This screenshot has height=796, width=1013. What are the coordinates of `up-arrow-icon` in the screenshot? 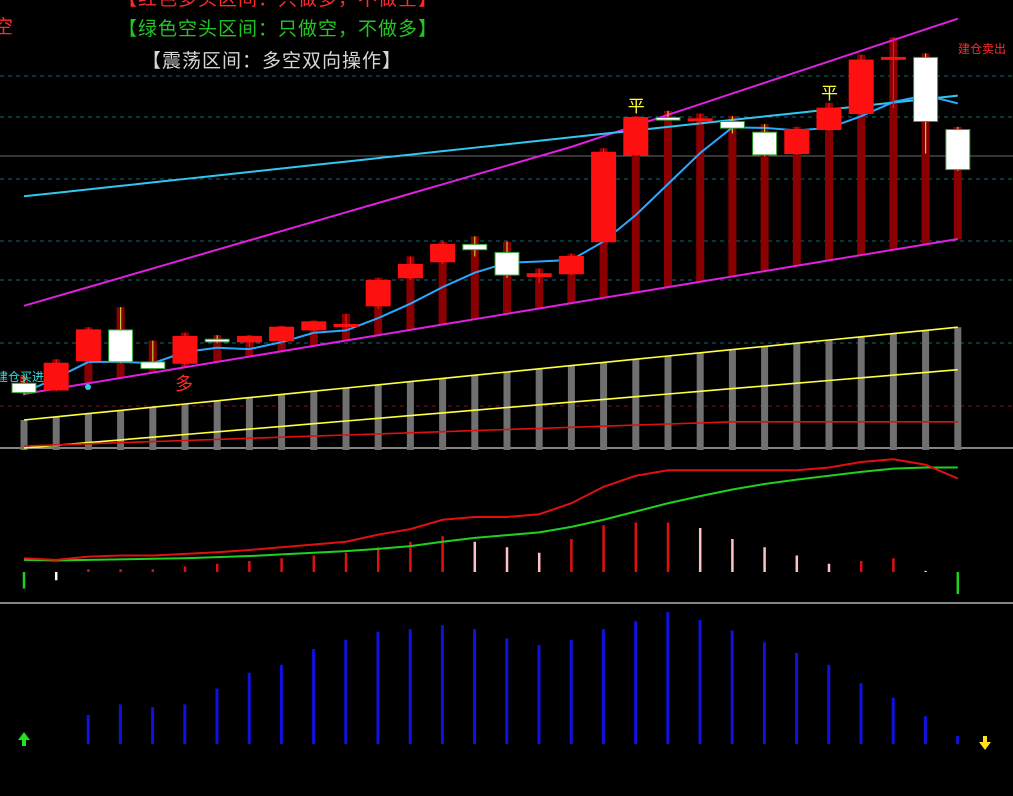 It's located at (24, 739).